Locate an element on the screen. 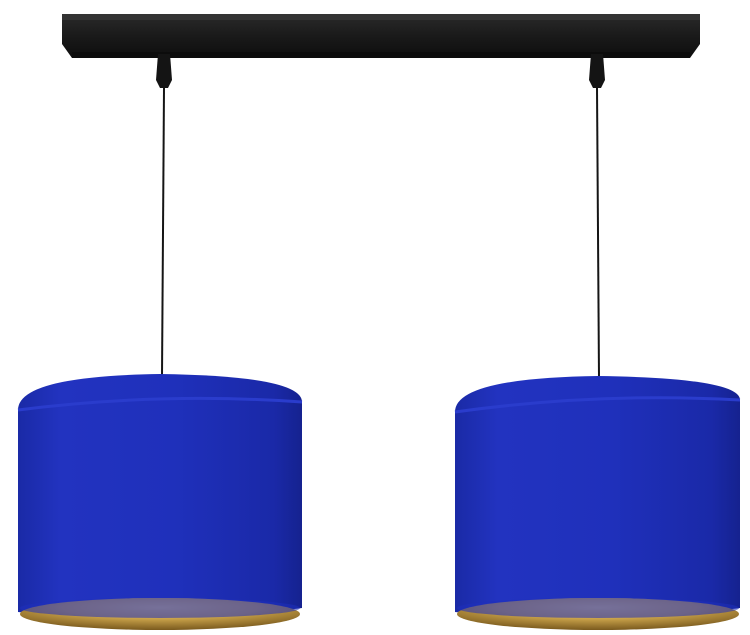 This screenshot has height=635, width=750. ceiling-canopy is located at coordinates (381, 36).